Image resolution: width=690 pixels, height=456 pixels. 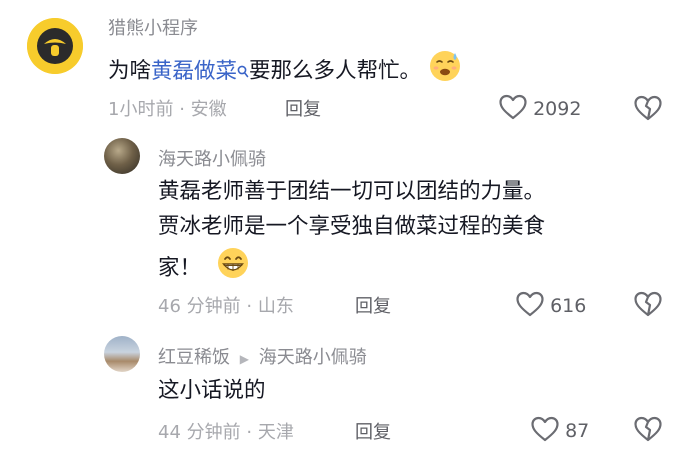 What do you see at coordinates (335, 71) in the screenshot?
I see `comment-text-suffix: 要那么多人帮忙。` at bounding box center [335, 71].